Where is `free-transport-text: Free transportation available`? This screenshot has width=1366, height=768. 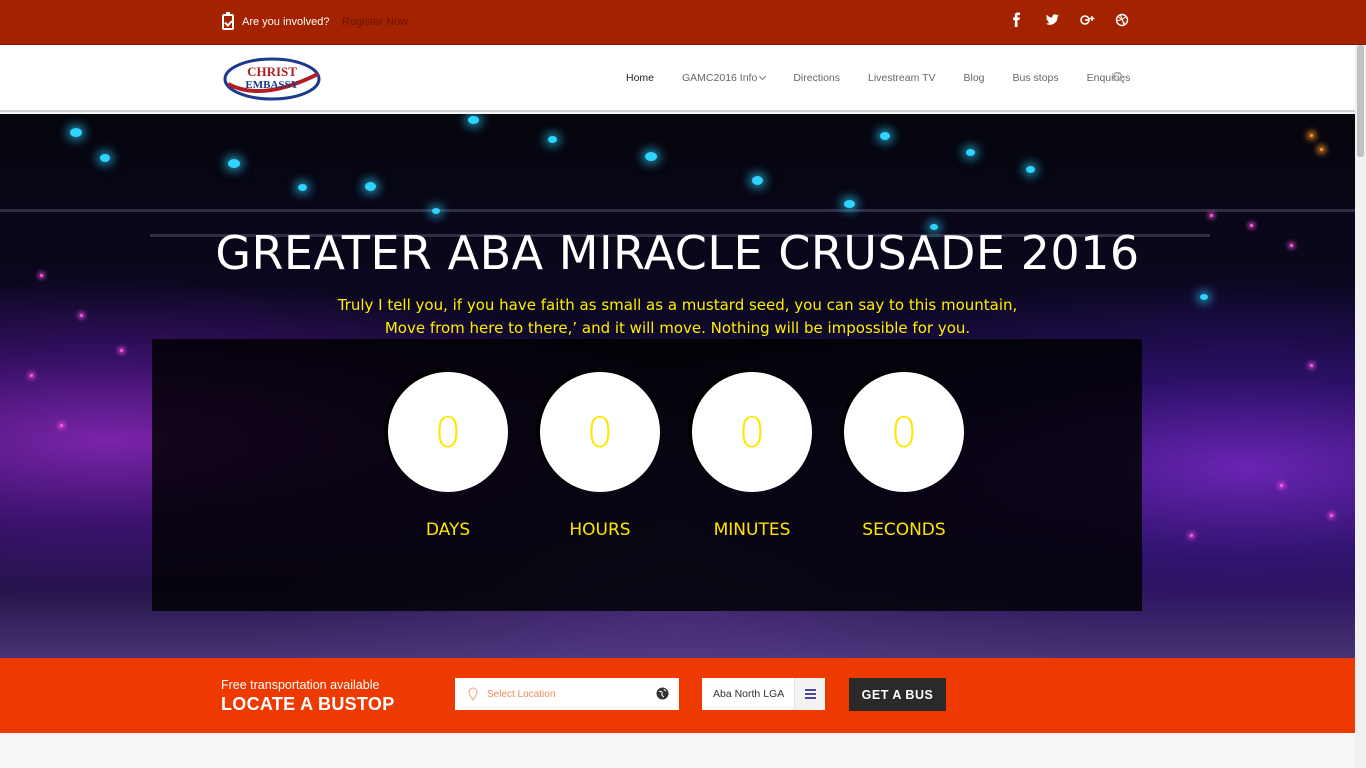 free-transport-text: Free transportation available is located at coordinates (300, 685).